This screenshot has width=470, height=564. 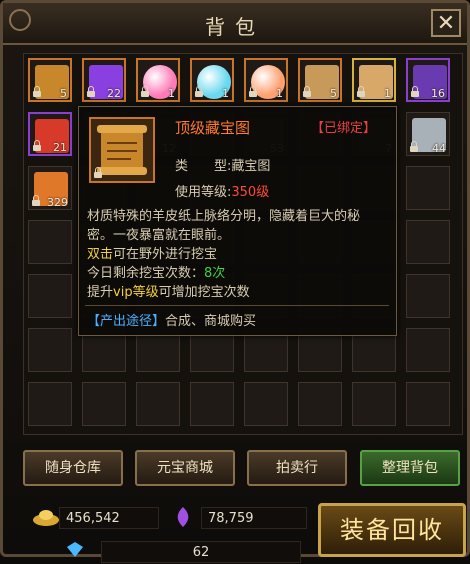 What do you see at coordinates (392, 530) in the screenshot?
I see `equipment-recycle-button: 装备回收` at bounding box center [392, 530].